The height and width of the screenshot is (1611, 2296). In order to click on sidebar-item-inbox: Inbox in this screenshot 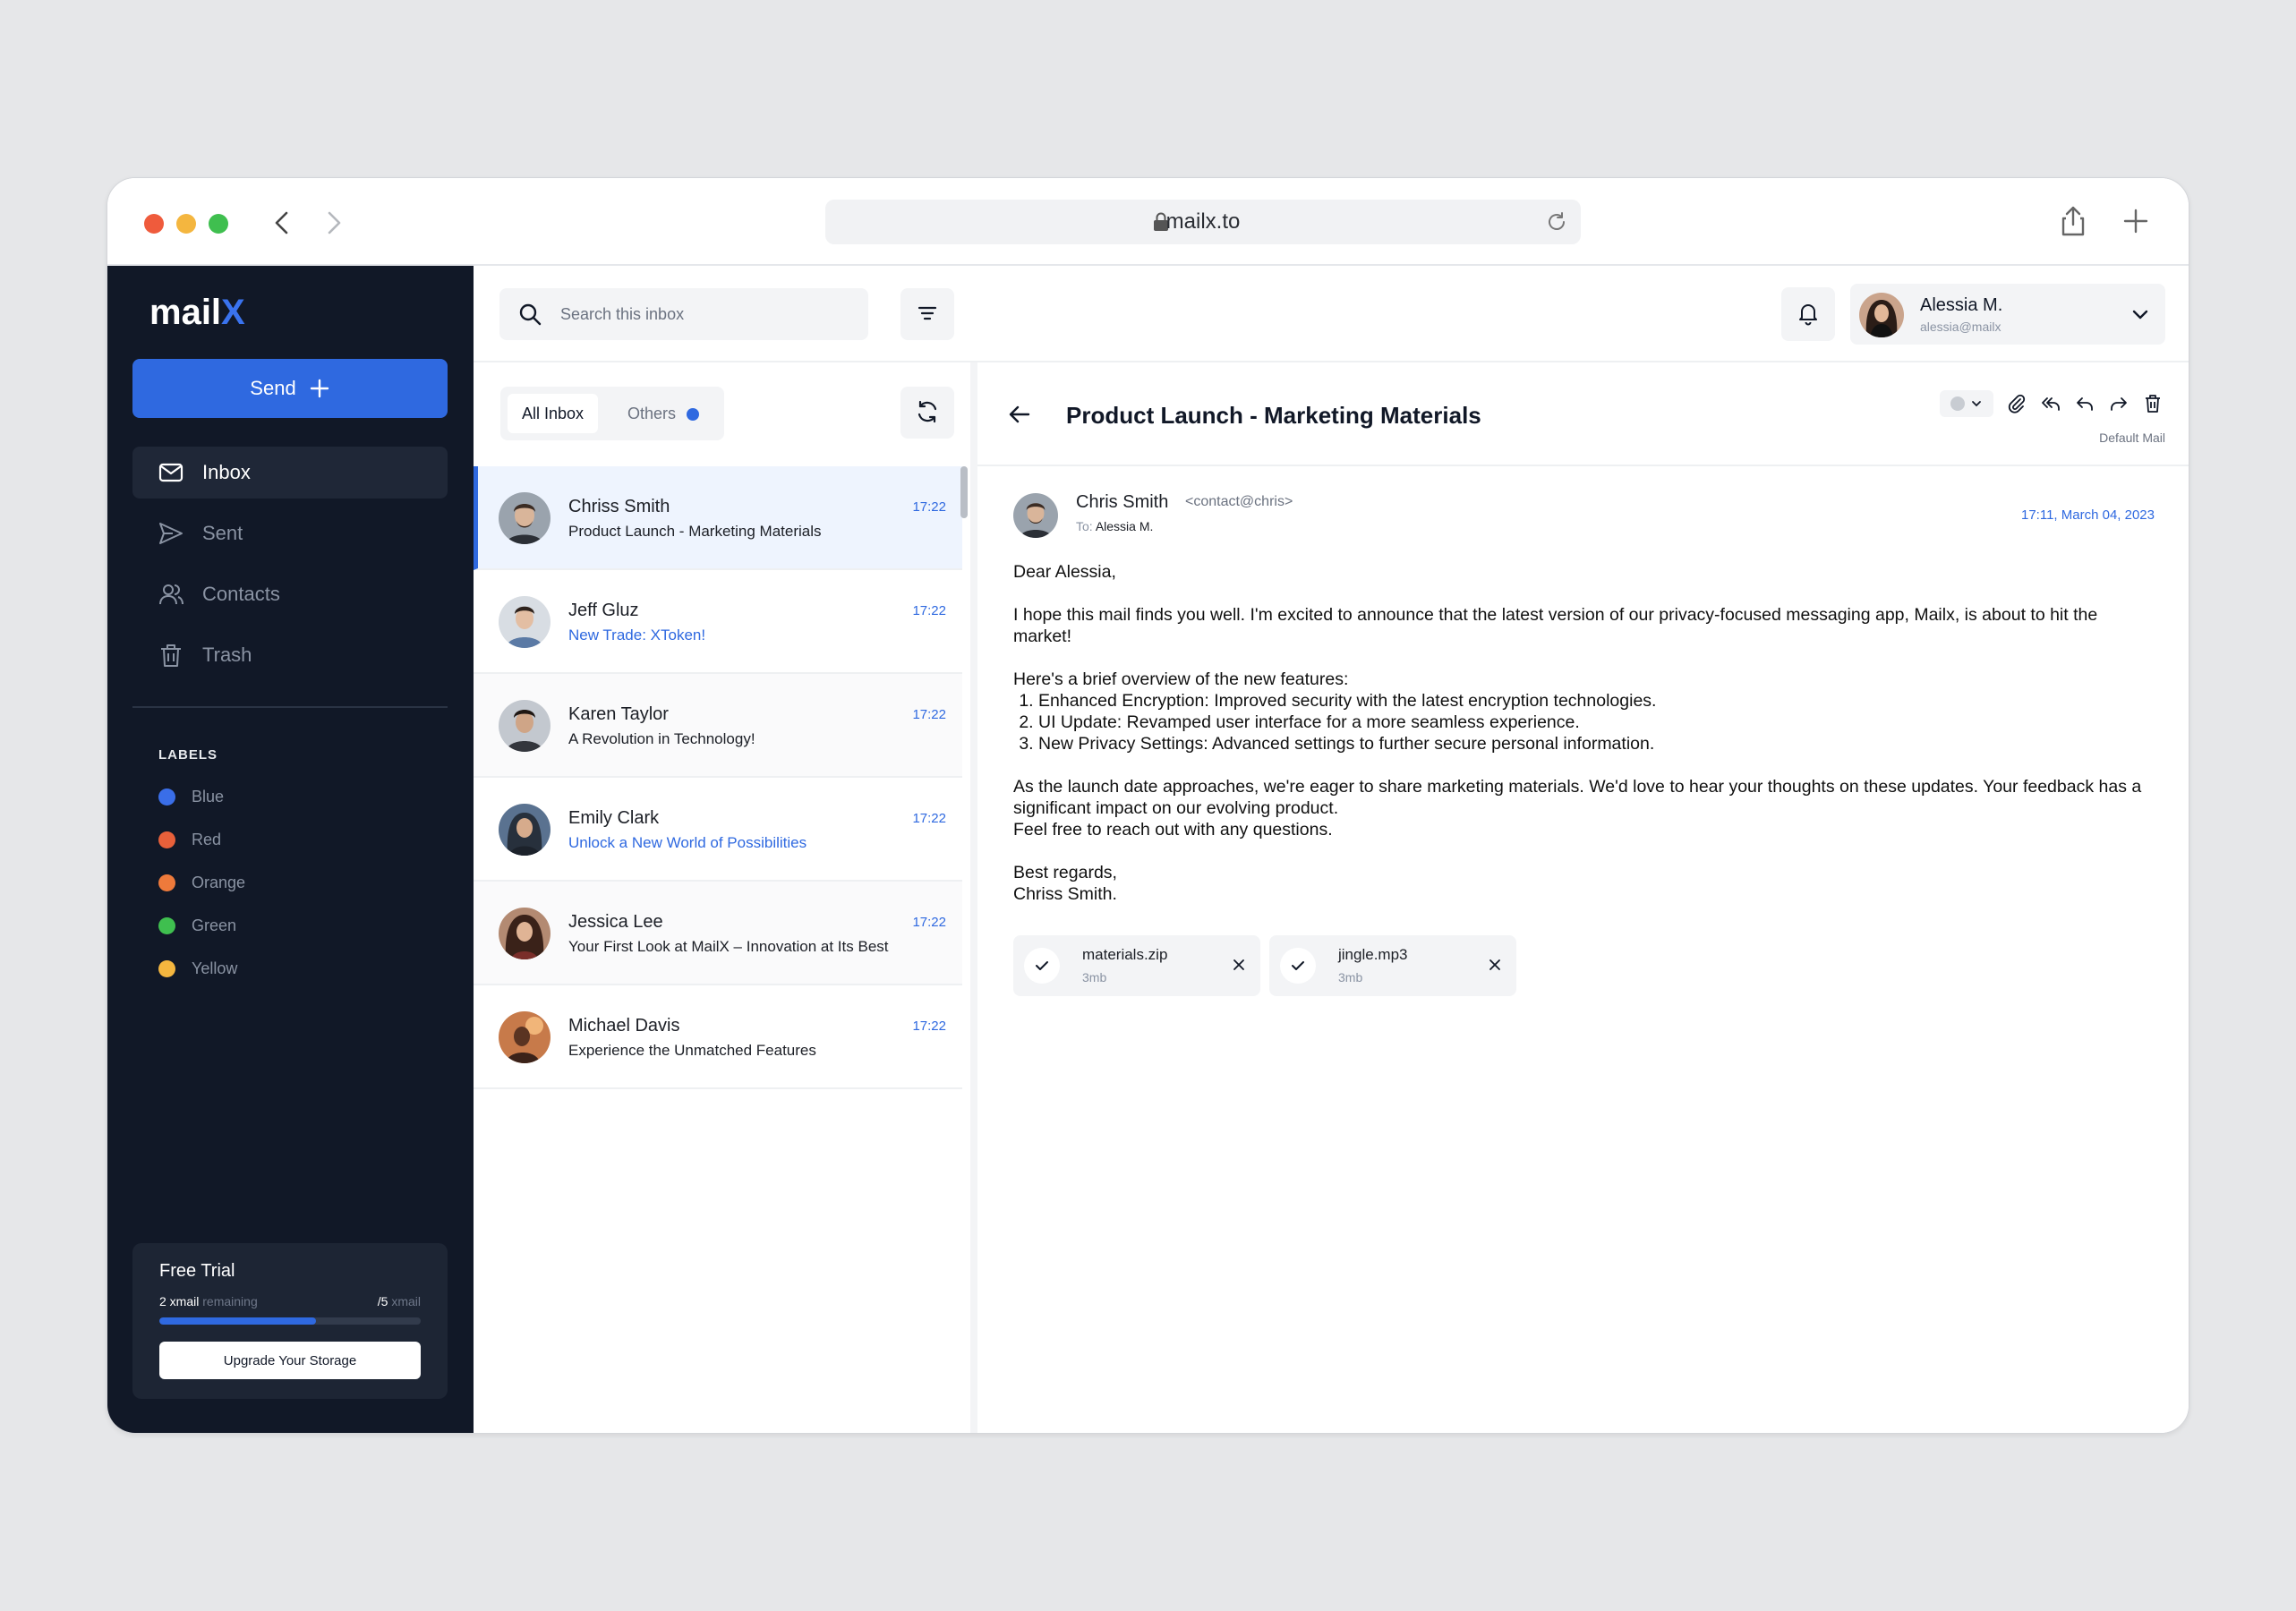, I will do `click(290, 473)`.